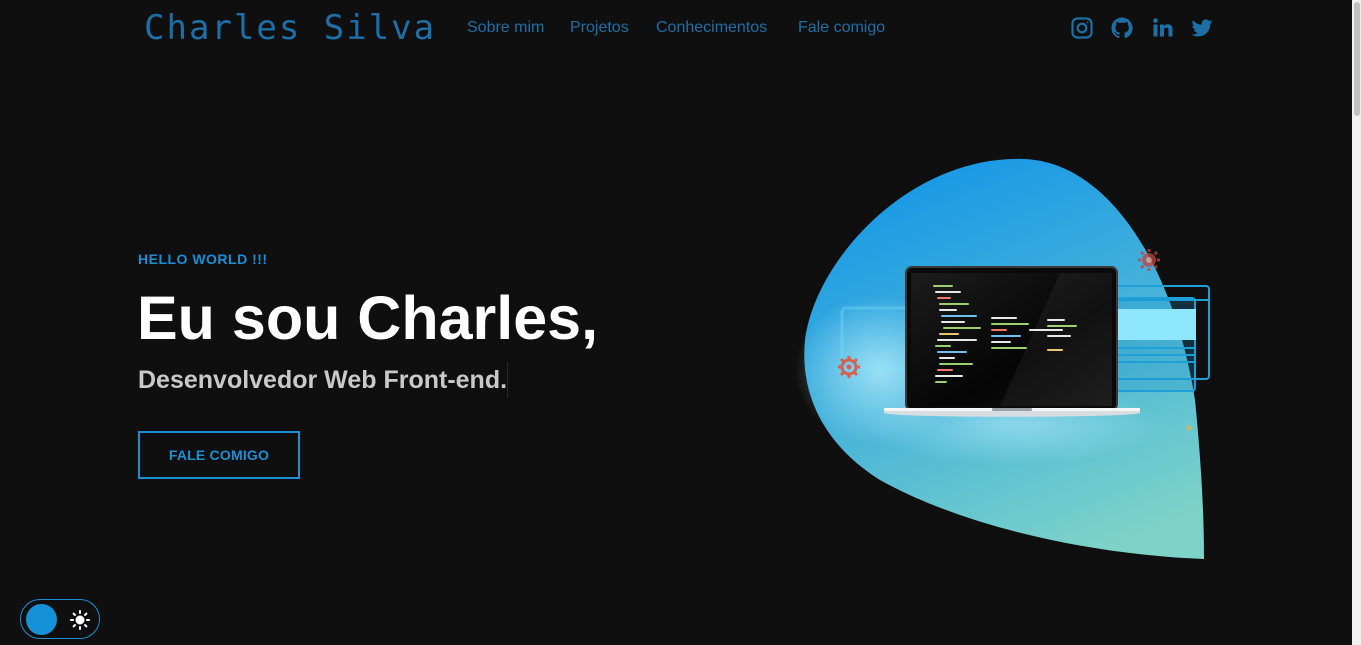 The image size is (1361, 645). I want to click on scrollbar, so click(1356, 322).